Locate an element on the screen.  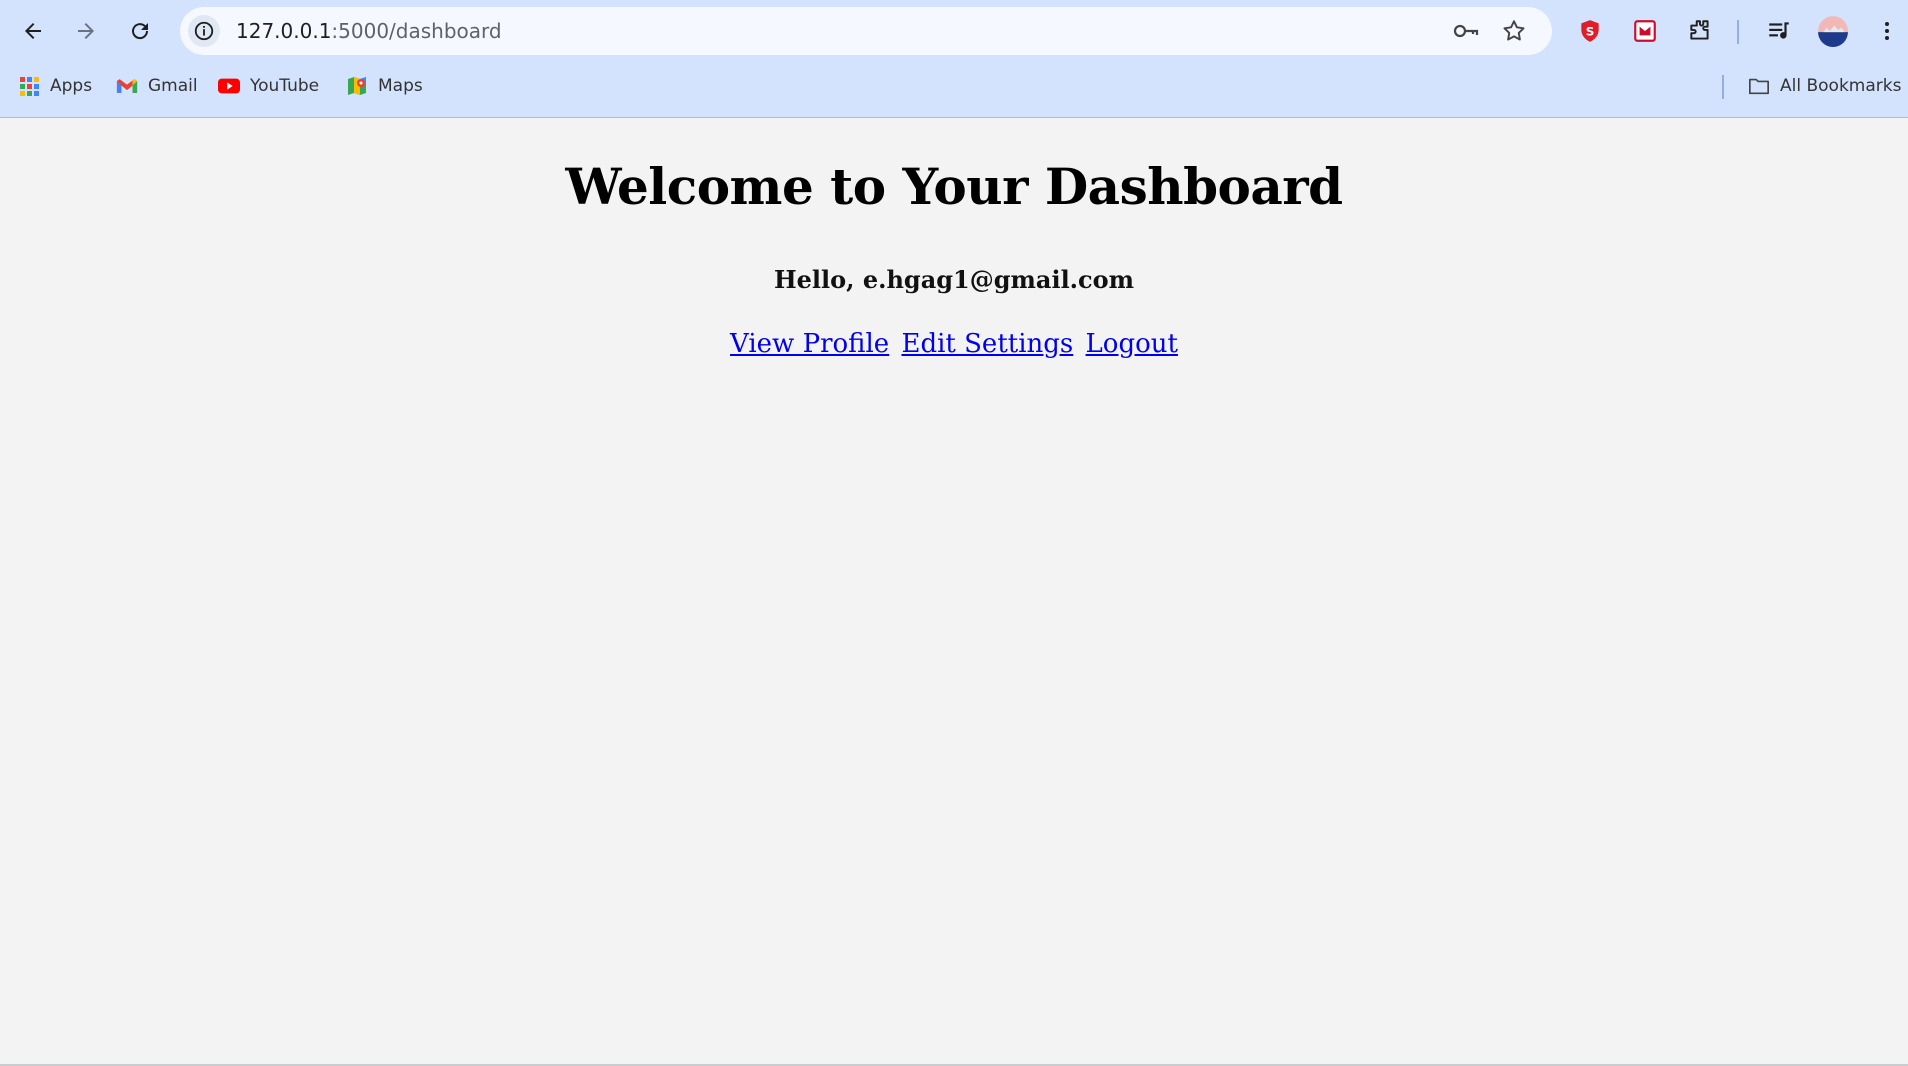
site-info-icon is located at coordinates (204, 31).